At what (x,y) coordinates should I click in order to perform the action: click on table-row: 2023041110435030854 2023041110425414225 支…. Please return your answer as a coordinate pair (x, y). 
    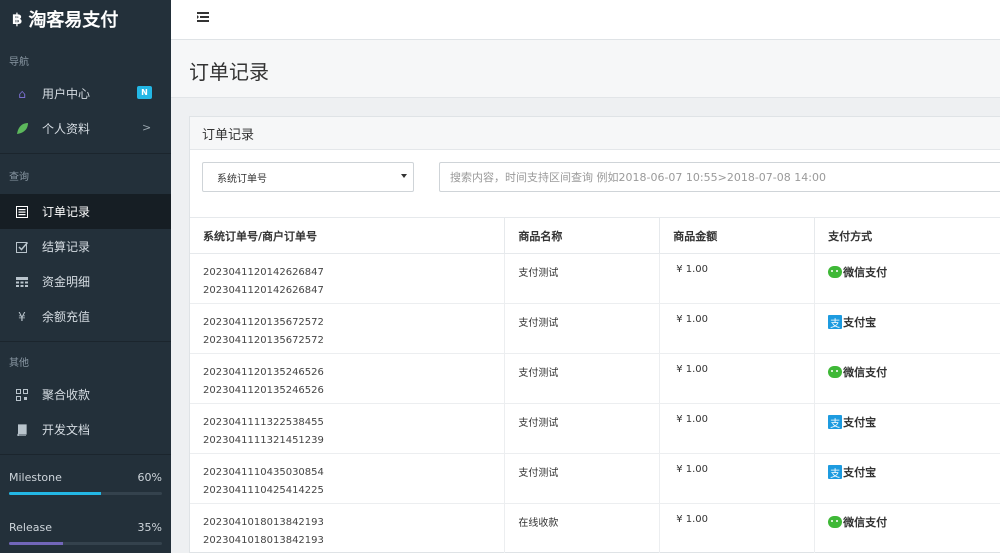
    Looking at the image, I should click on (595, 478).